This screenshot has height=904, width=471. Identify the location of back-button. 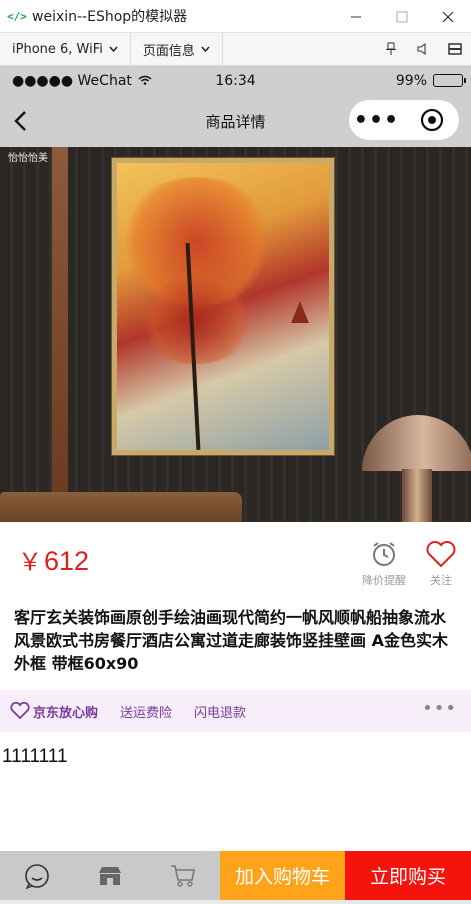
(20, 121).